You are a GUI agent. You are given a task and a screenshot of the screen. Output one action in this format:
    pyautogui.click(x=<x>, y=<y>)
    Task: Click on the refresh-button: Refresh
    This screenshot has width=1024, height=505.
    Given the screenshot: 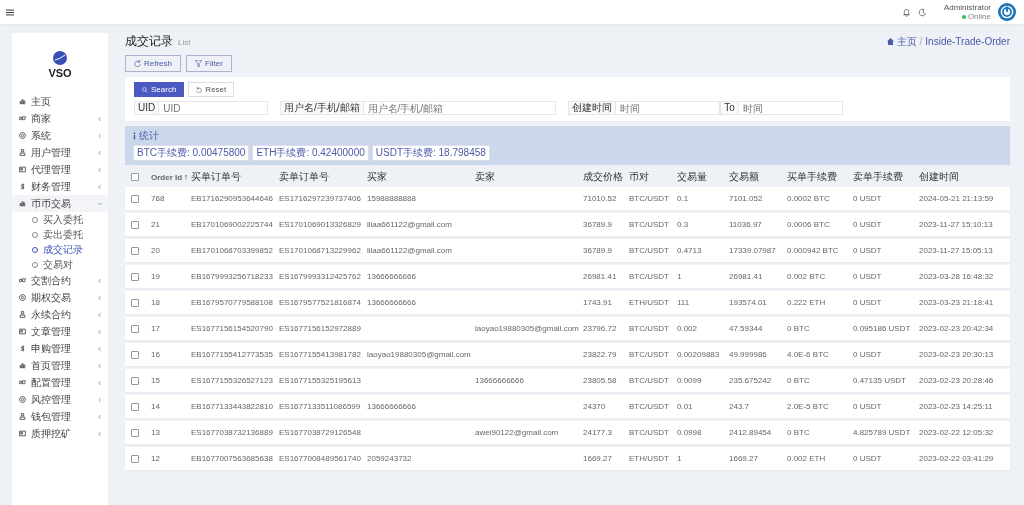 What is the action you would take?
    pyautogui.click(x=153, y=63)
    